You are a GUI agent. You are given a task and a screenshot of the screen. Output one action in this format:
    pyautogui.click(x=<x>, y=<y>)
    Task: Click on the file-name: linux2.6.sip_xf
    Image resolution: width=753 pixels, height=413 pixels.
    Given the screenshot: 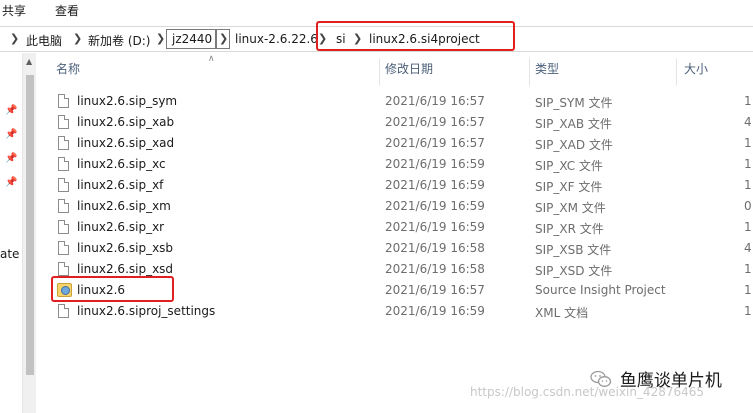 What is the action you would take?
    pyautogui.click(x=120, y=185)
    